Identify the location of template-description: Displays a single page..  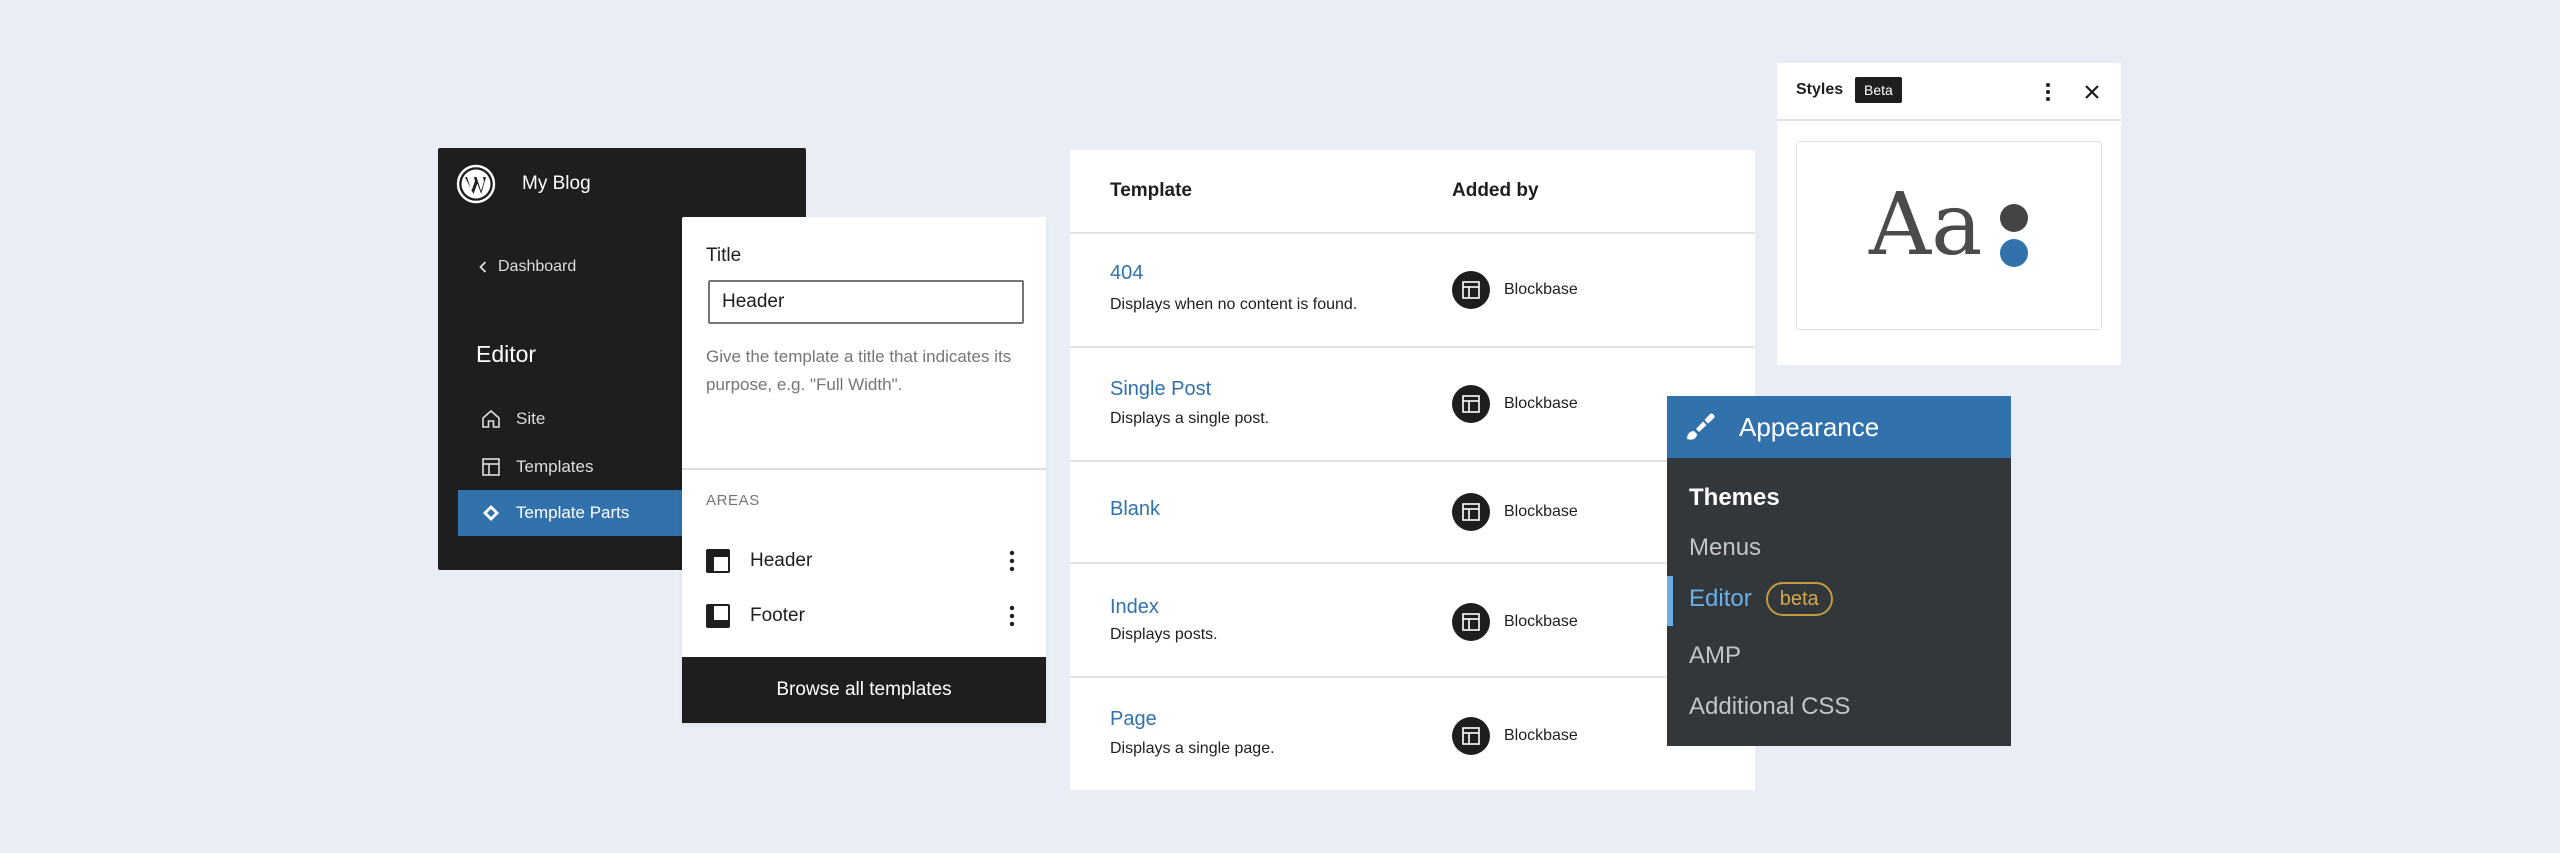
(1192, 748).